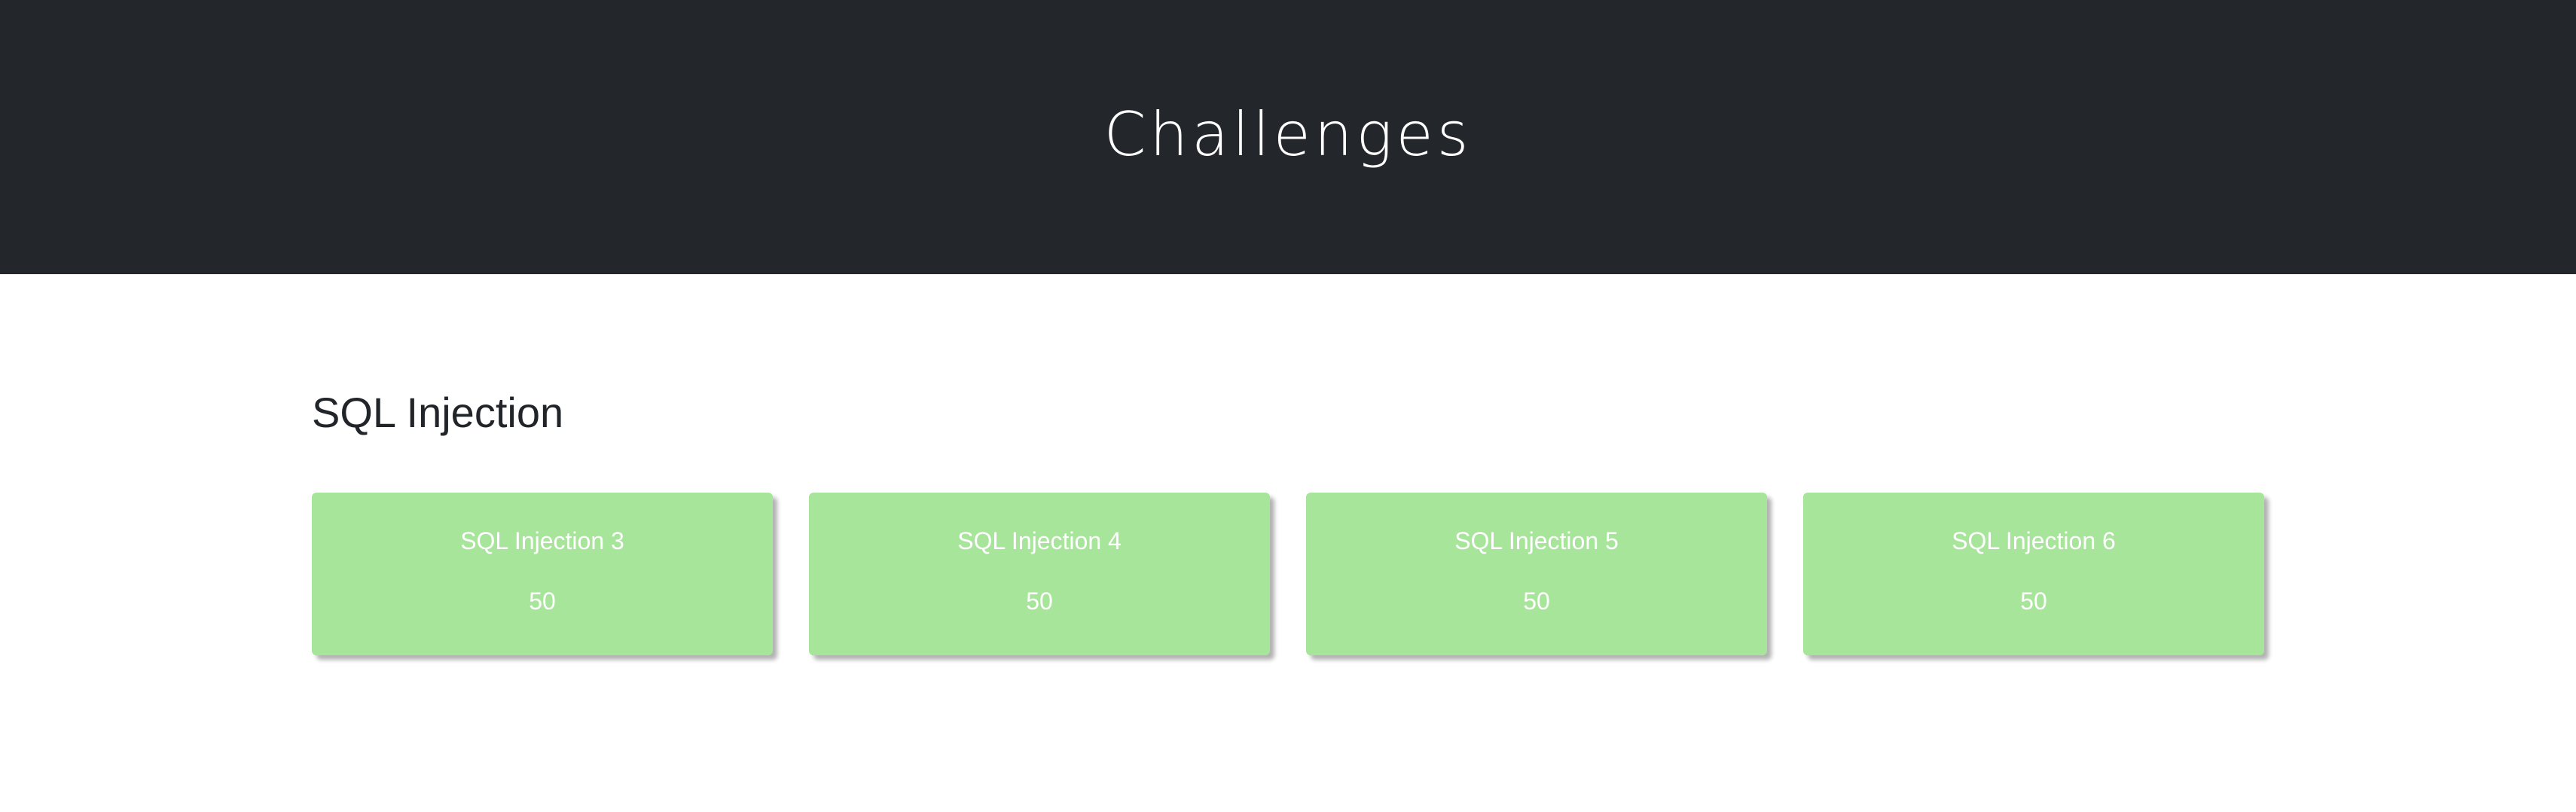 The image size is (2576, 812). I want to click on challenge-card-sql-injection-6: SQL Injection 6 50, so click(2034, 574).